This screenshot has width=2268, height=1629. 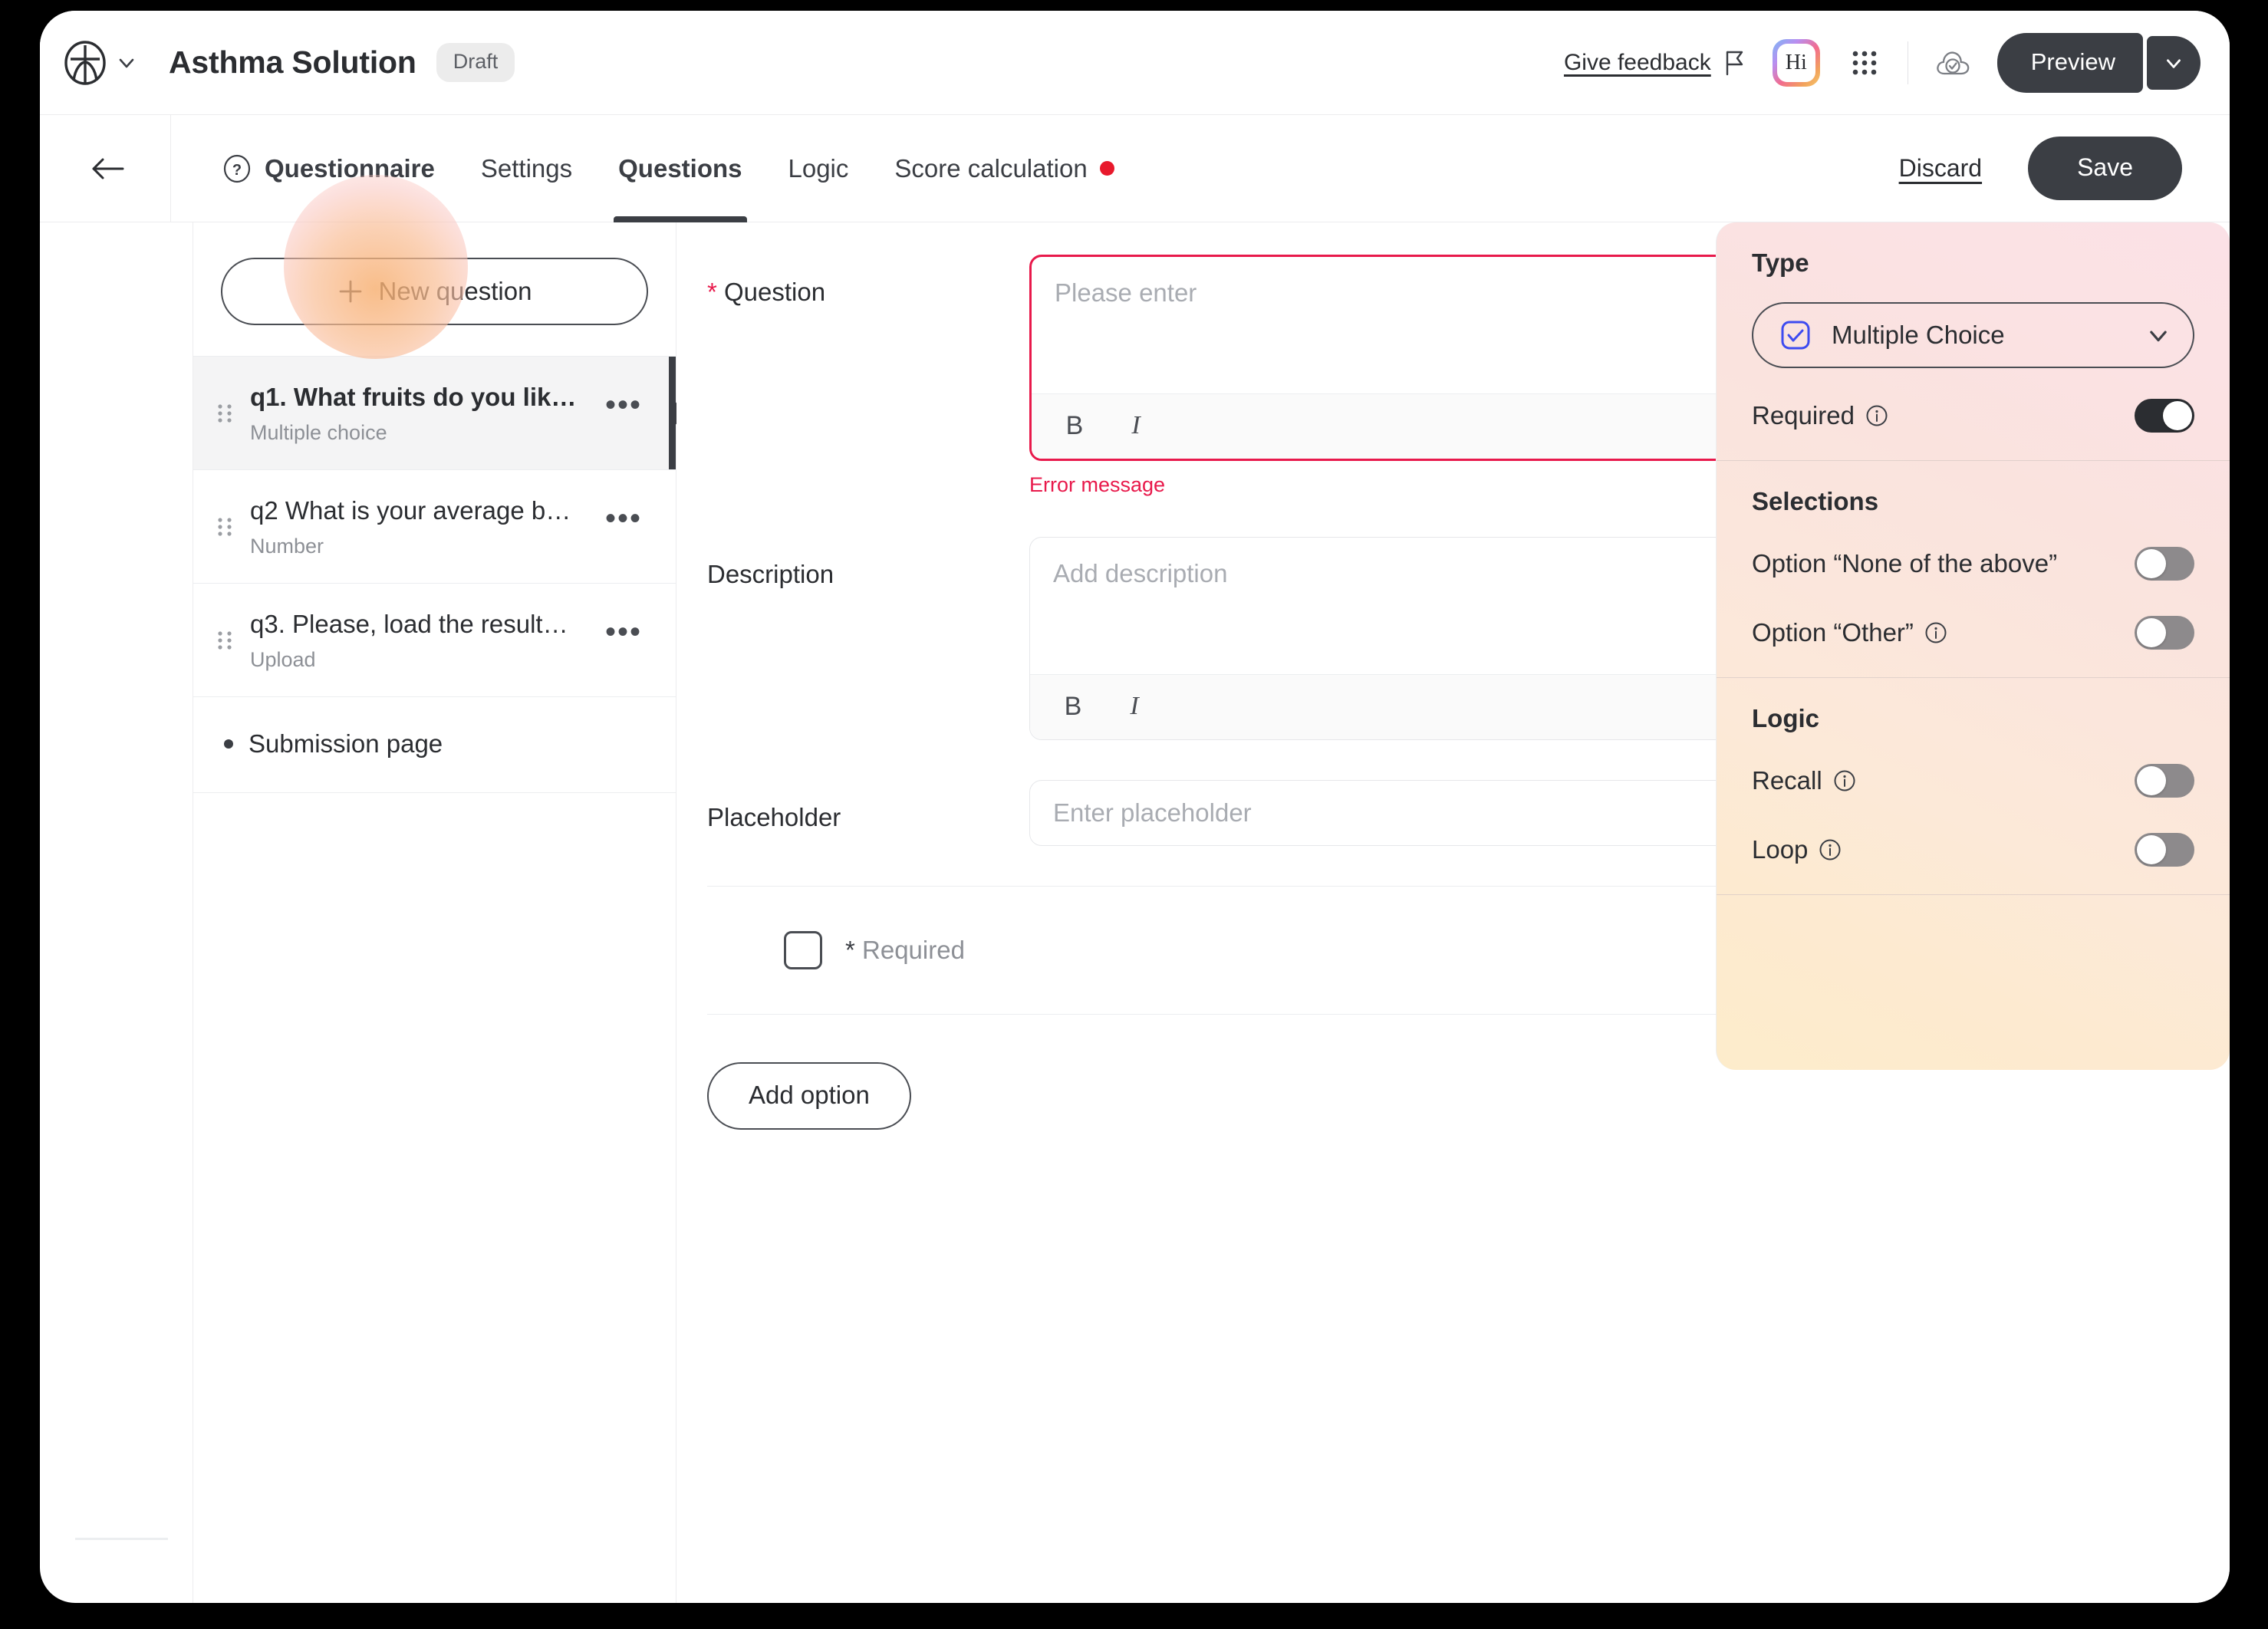 What do you see at coordinates (85, 62) in the screenshot?
I see `brand-circle-icon` at bounding box center [85, 62].